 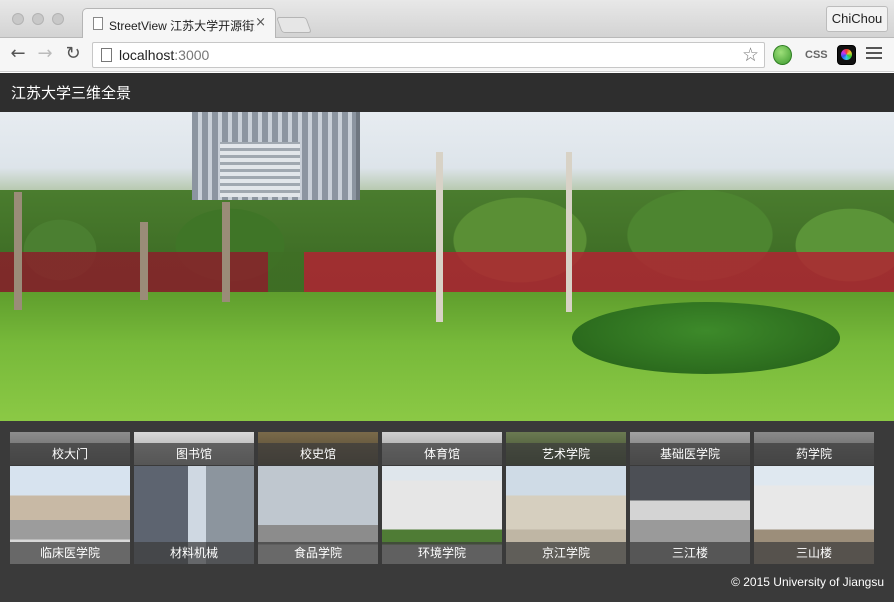 What do you see at coordinates (447, 92) in the screenshot?
I see `site-header: 江苏大学三维全景` at bounding box center [447, 92].